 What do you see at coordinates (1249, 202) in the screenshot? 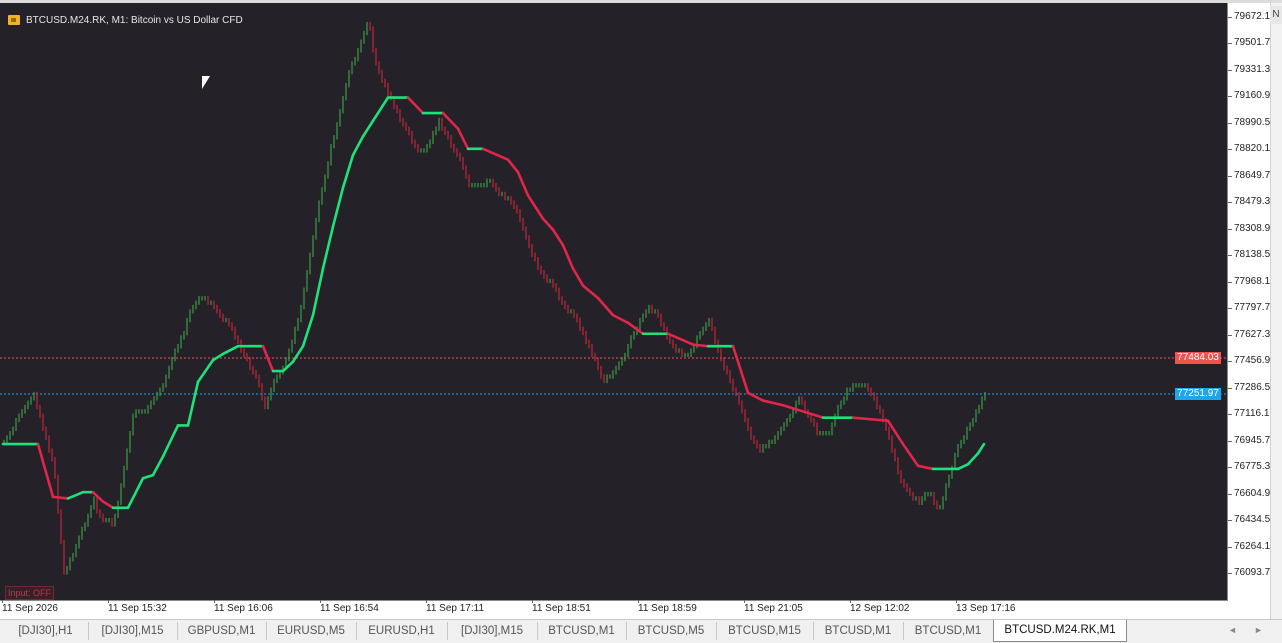
I see `price-tick-label: 78479.3` at bounding box center [1249, 202].